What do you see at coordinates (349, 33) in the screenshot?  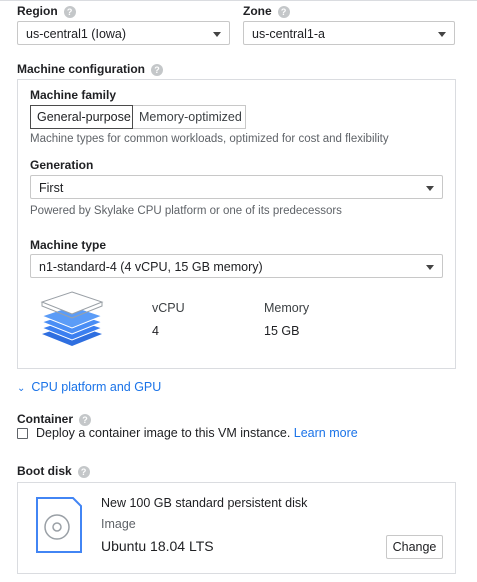 I see `zone-select: us-central1-a` at bounding box center [349, 33].